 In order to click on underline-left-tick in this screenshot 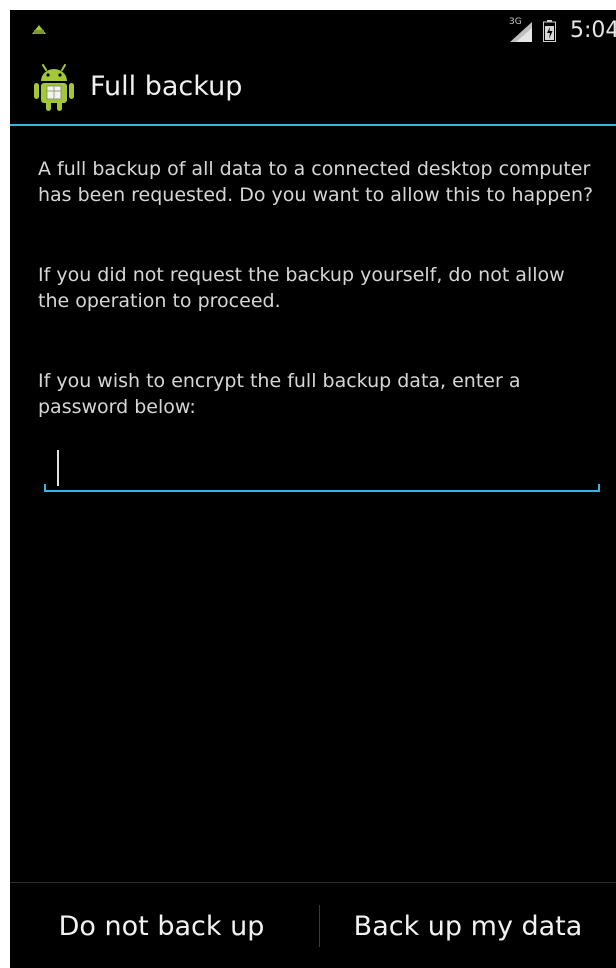, I will do `click(45, 488)`.